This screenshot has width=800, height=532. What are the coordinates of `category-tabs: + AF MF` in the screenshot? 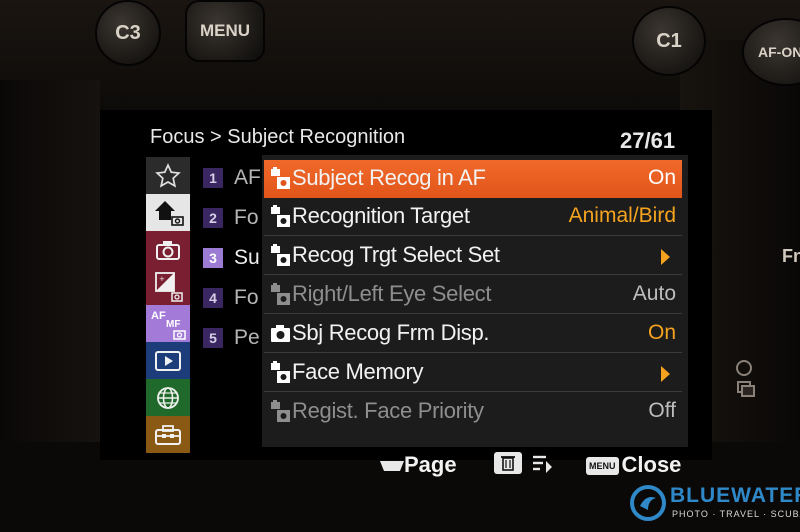 It's located at (168, 305).